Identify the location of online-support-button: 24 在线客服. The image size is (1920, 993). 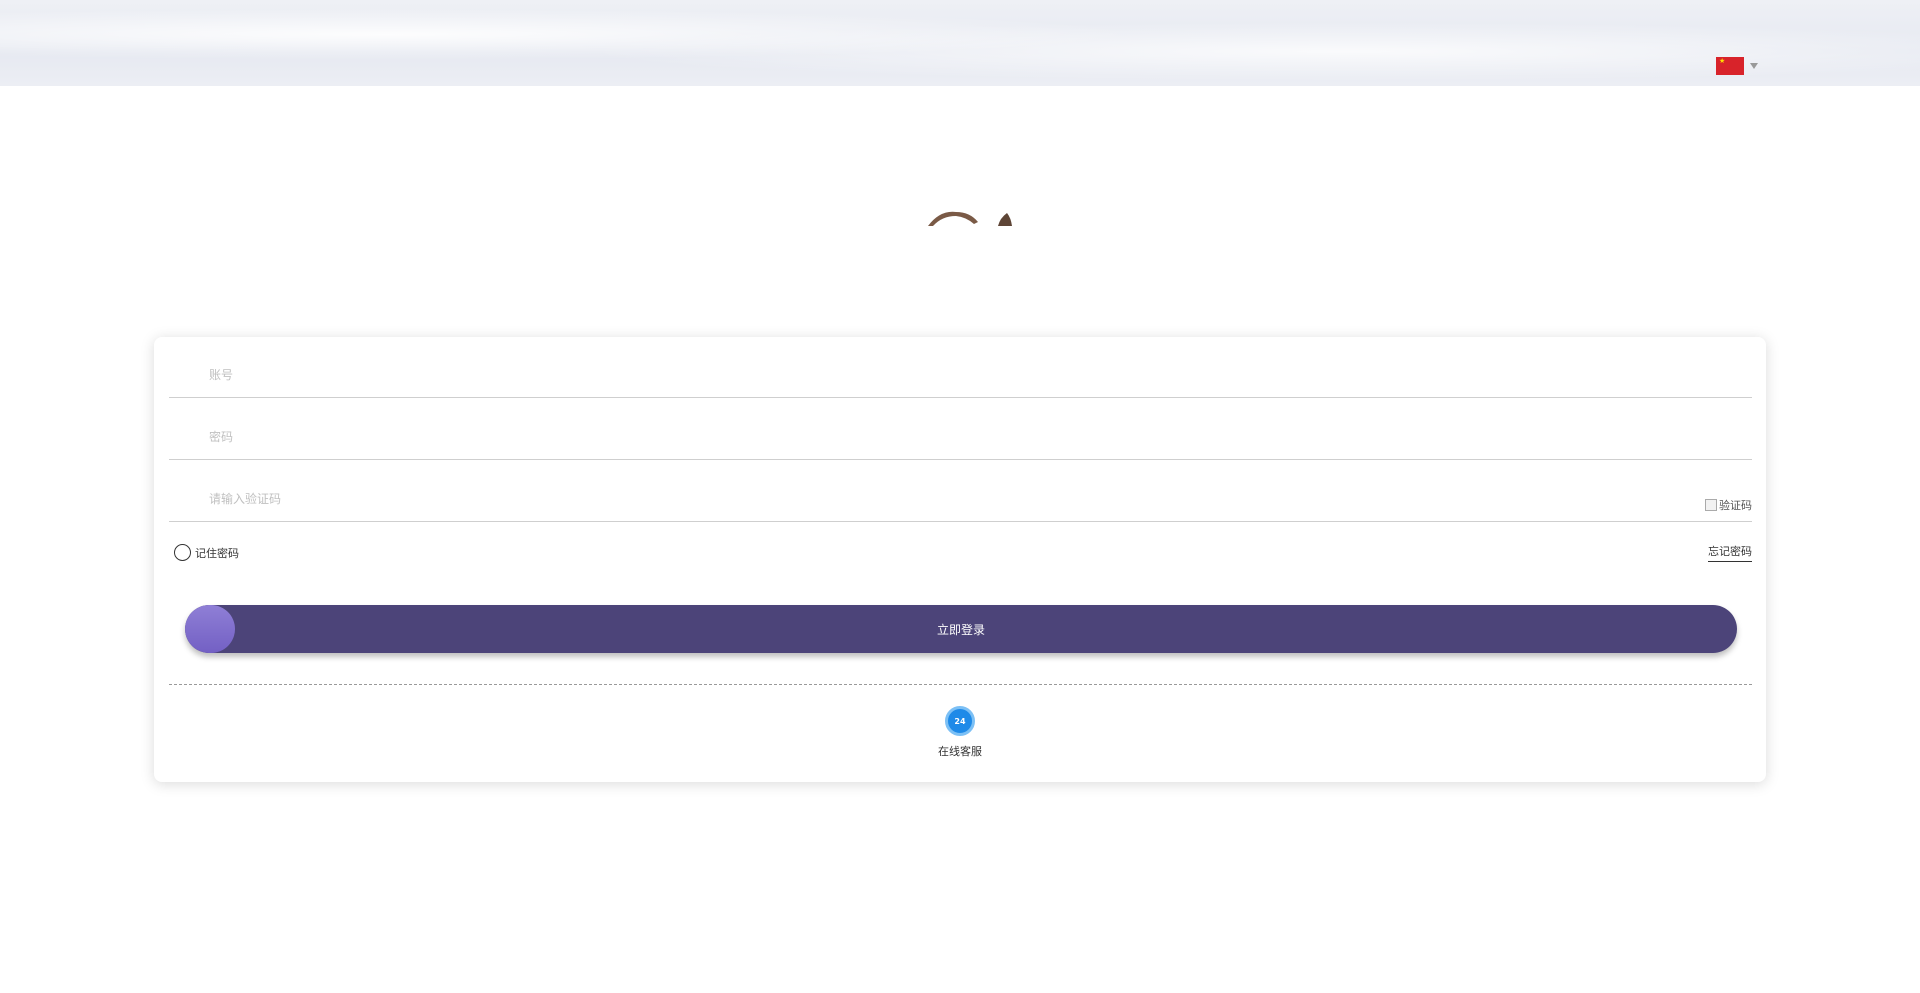
(960, 732).